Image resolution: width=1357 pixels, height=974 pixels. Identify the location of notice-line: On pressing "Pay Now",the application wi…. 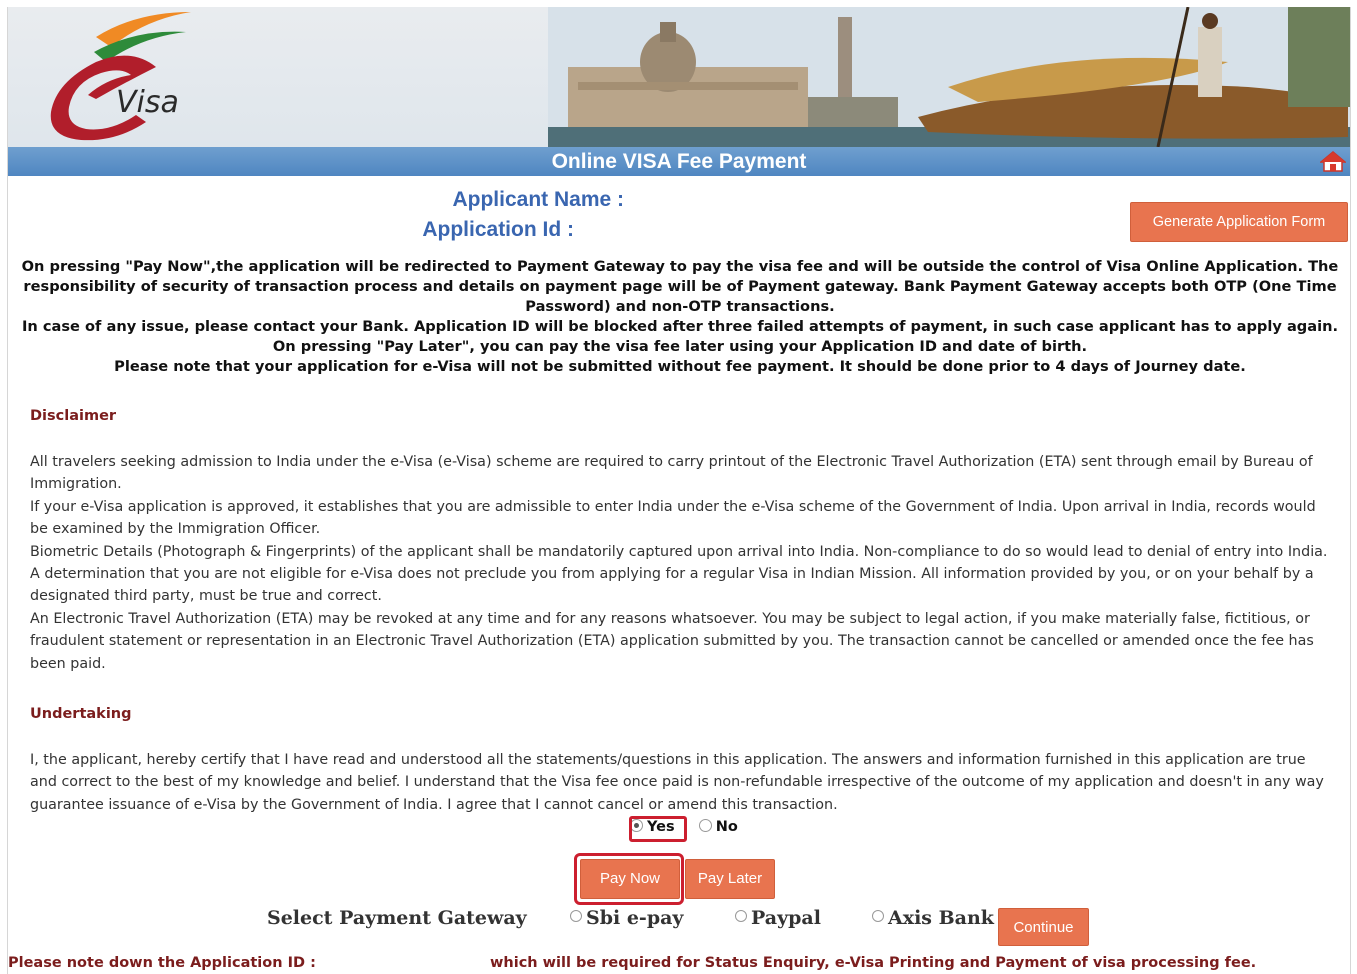
(680, 286).